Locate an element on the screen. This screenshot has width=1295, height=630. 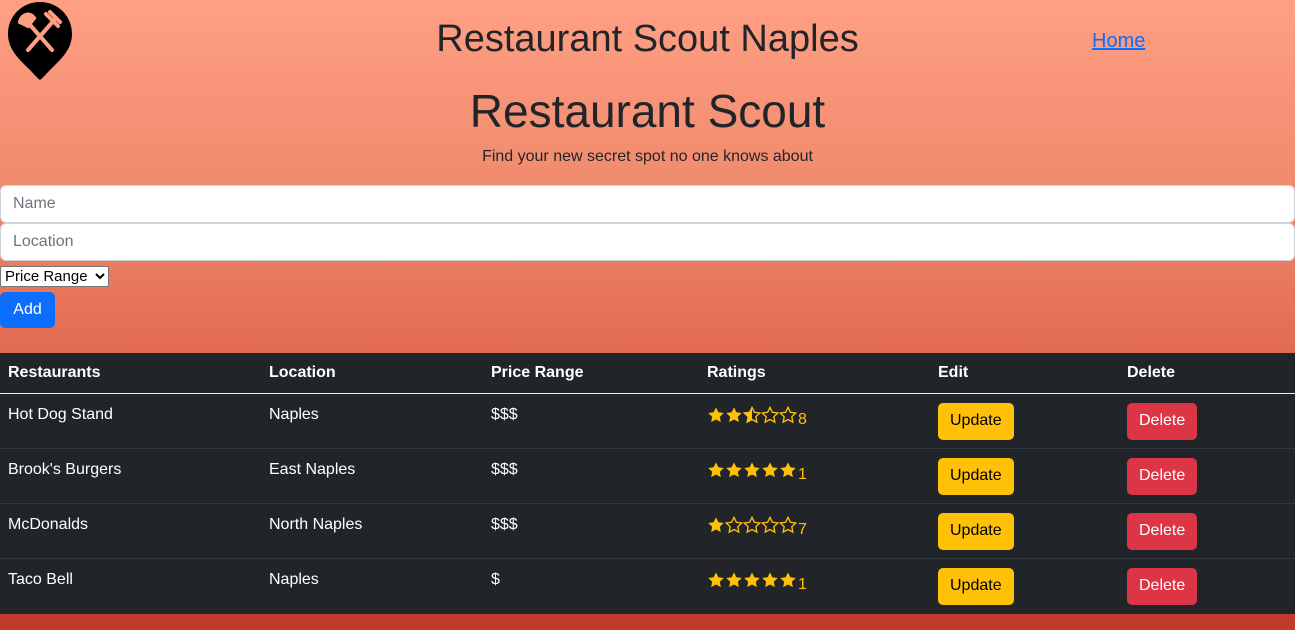
hero-title: Restaurant Scout is located at coordinates (647, 111).